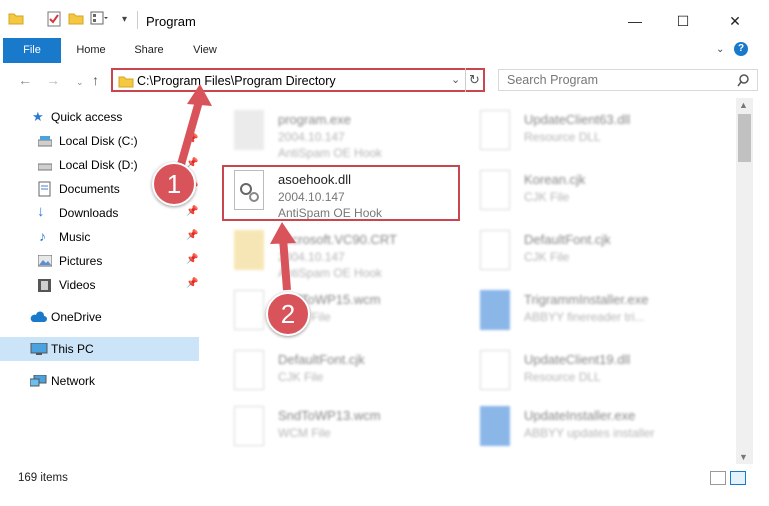 Image resolution: width=769 pixels, height=506 pixels. I want to click on arrow-2-head, so click(283, 233).